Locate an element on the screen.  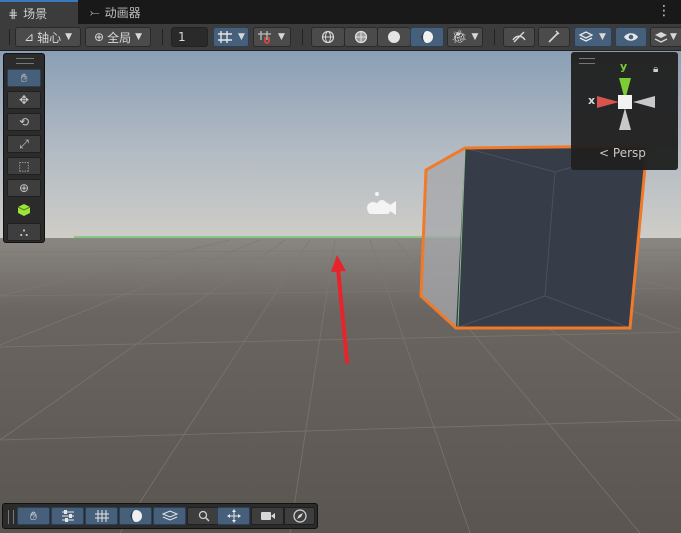
debug-draw-mode-dropdown: 🐞︎ ▼ is located at coordinates (465, 37).